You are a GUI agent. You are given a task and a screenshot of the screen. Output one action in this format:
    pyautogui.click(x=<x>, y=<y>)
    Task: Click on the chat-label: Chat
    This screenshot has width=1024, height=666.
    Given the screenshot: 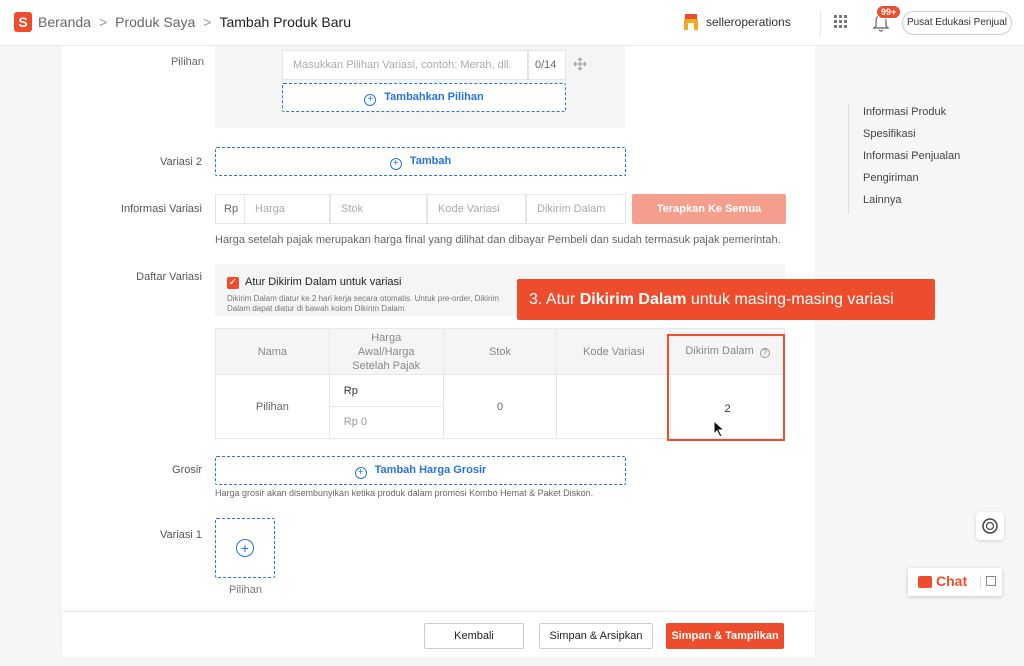 What is the action you would take?
    pyautogui.click(x=952, y=581)
    